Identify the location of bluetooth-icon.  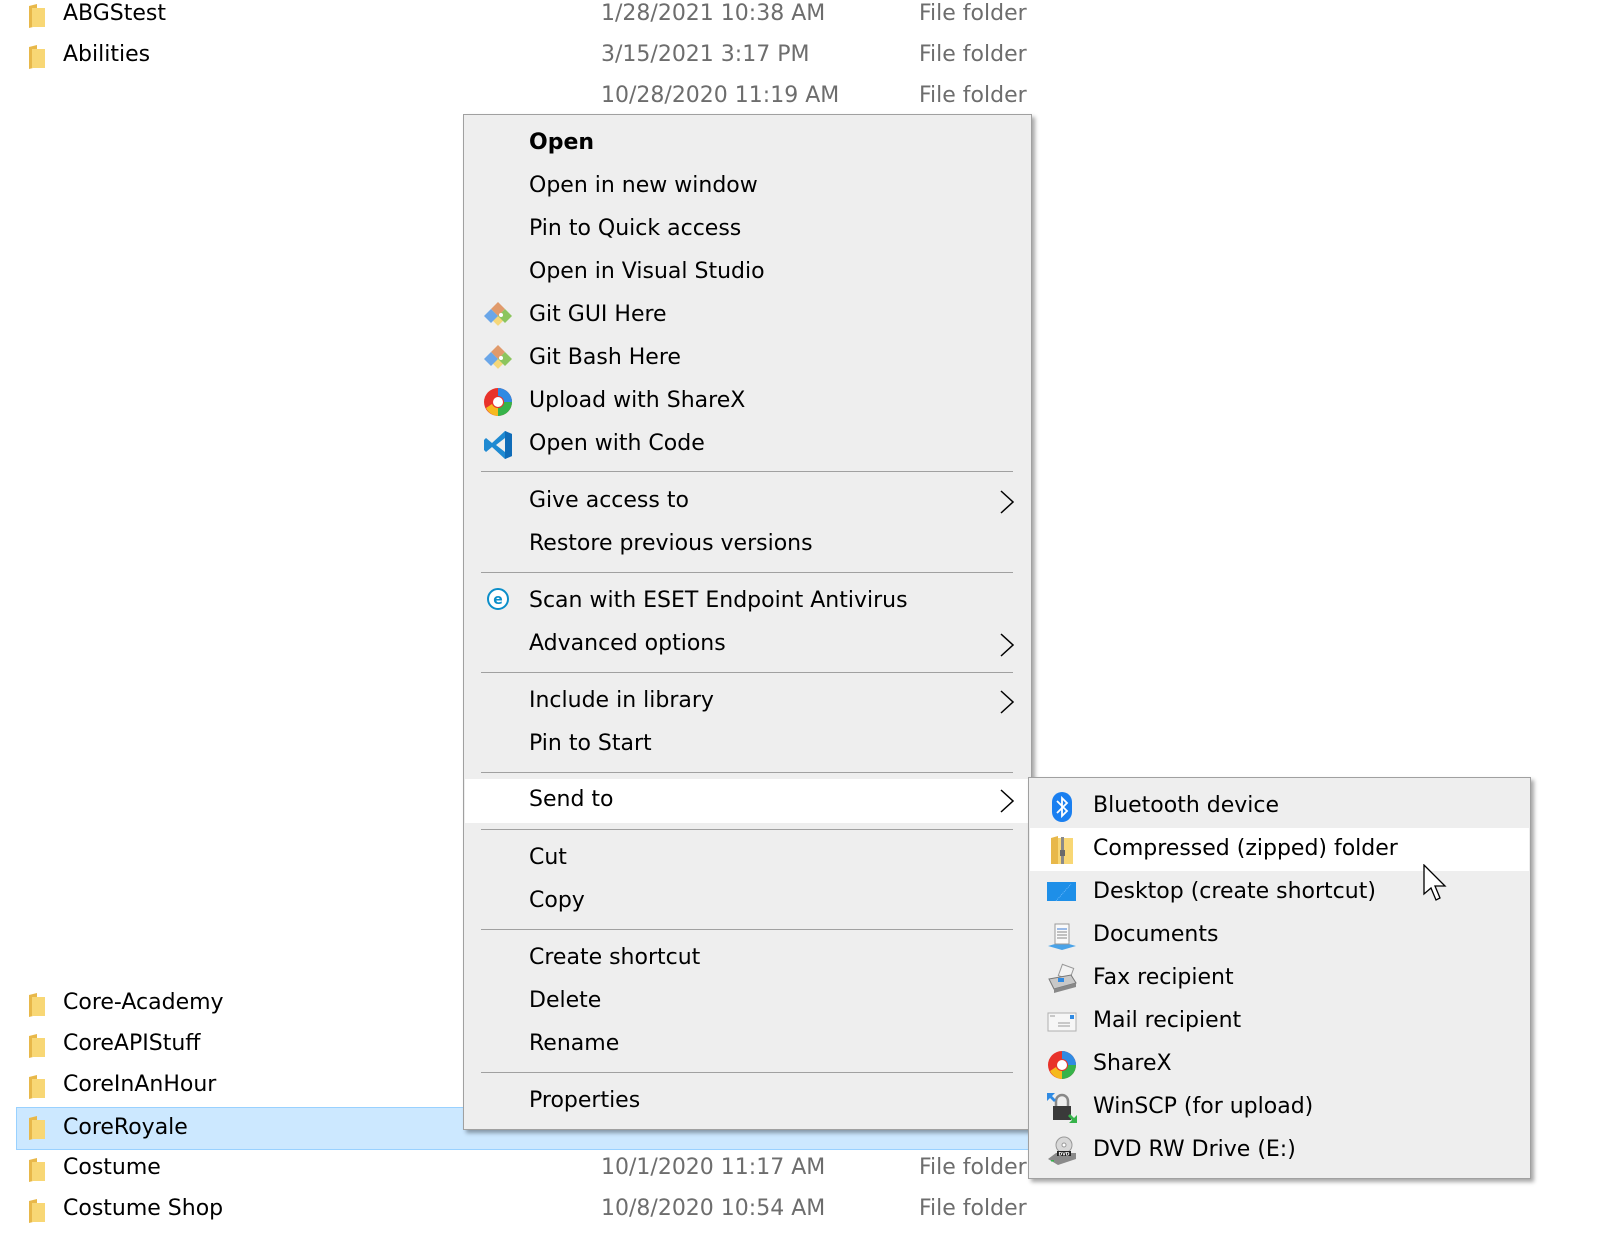
(1062, 807).